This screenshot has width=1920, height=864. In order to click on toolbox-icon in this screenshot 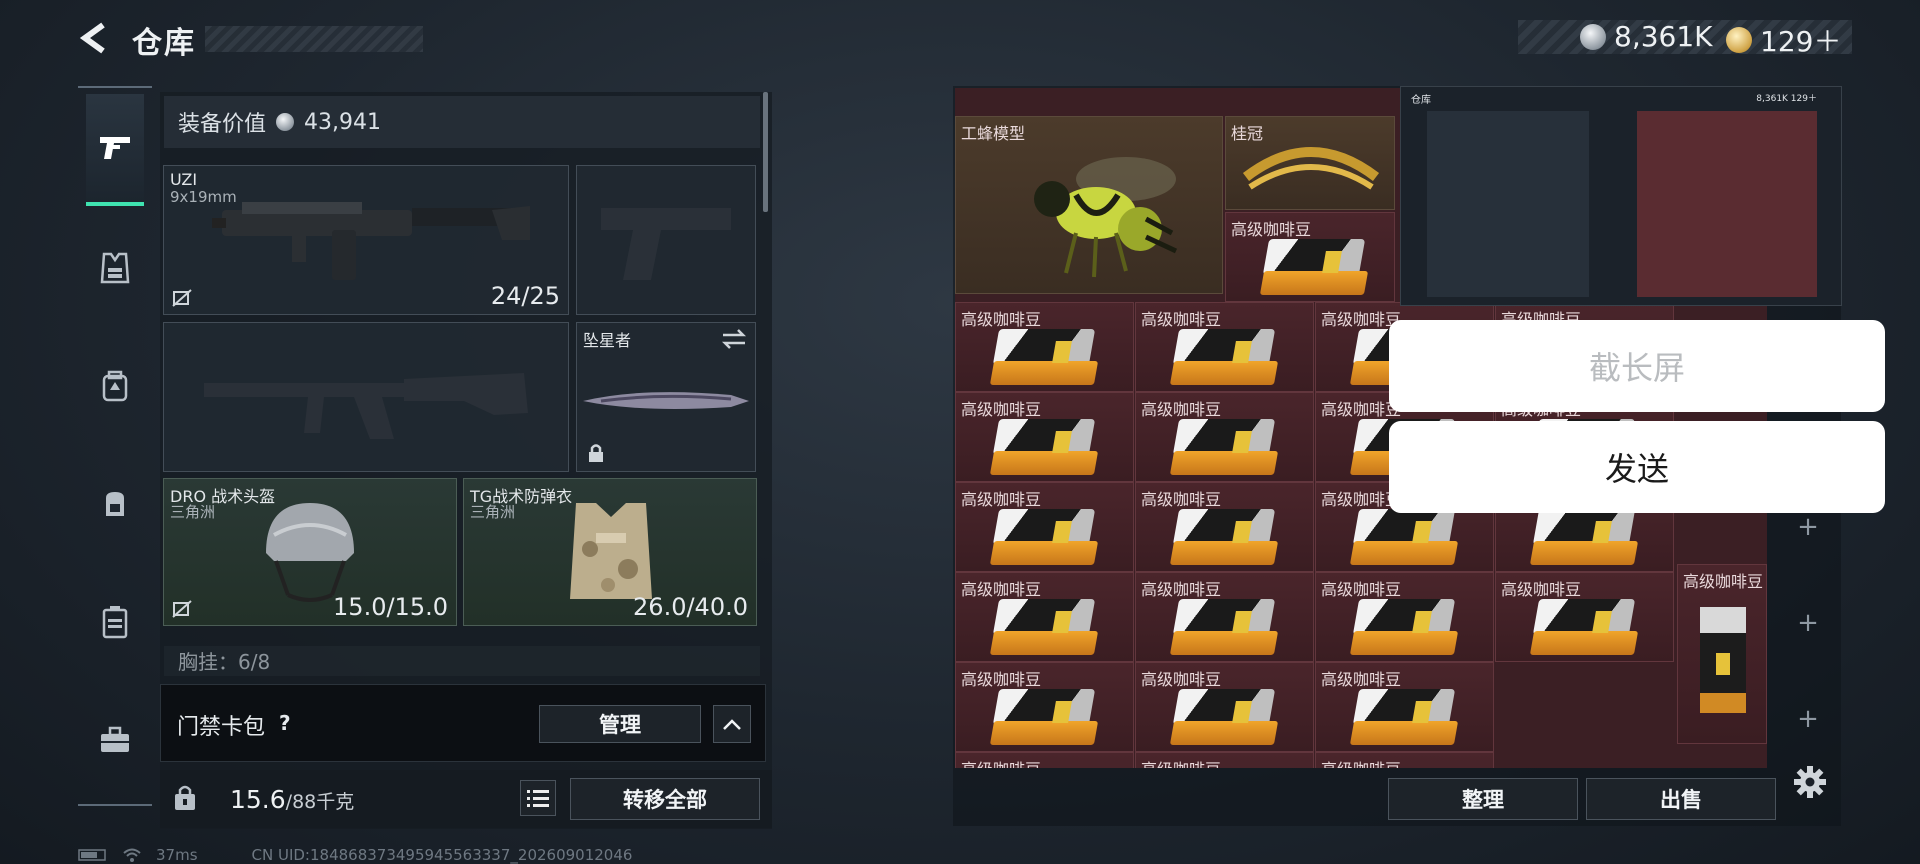, I will do `click(115, 739)`.